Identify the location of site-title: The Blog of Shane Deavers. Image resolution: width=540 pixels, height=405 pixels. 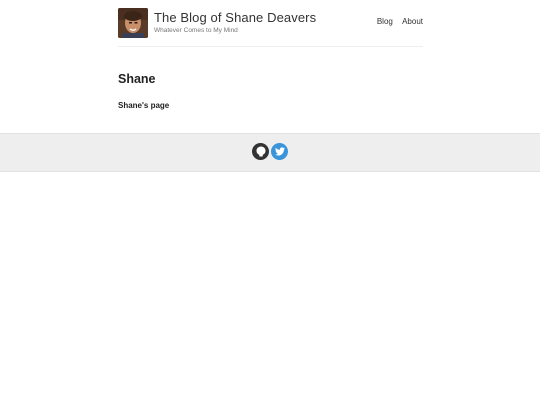
(235, 17).